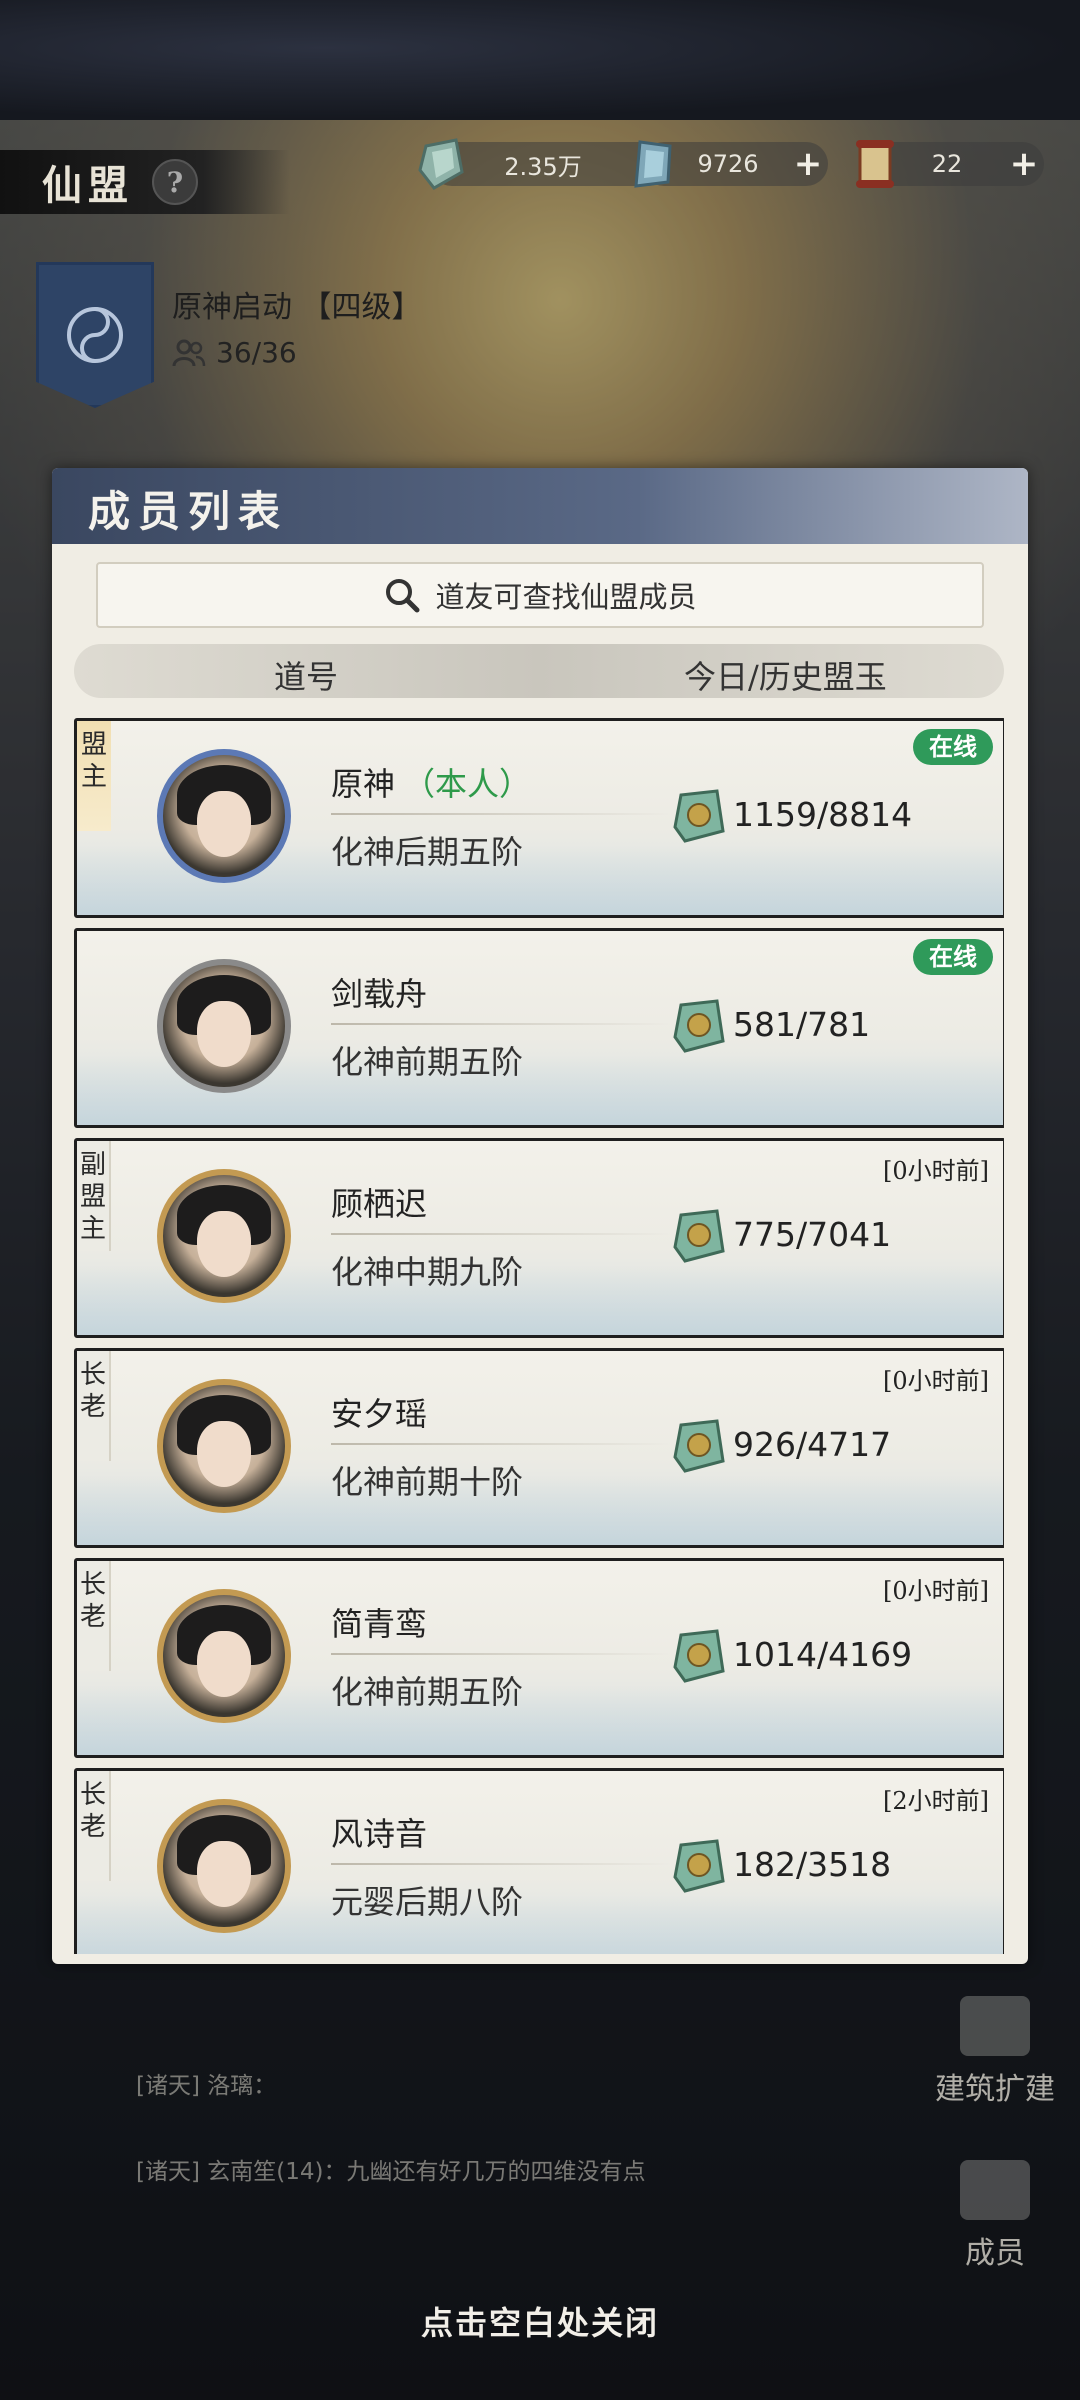  I want to click on alliance-member-count: 36/36, so click(234, 352).